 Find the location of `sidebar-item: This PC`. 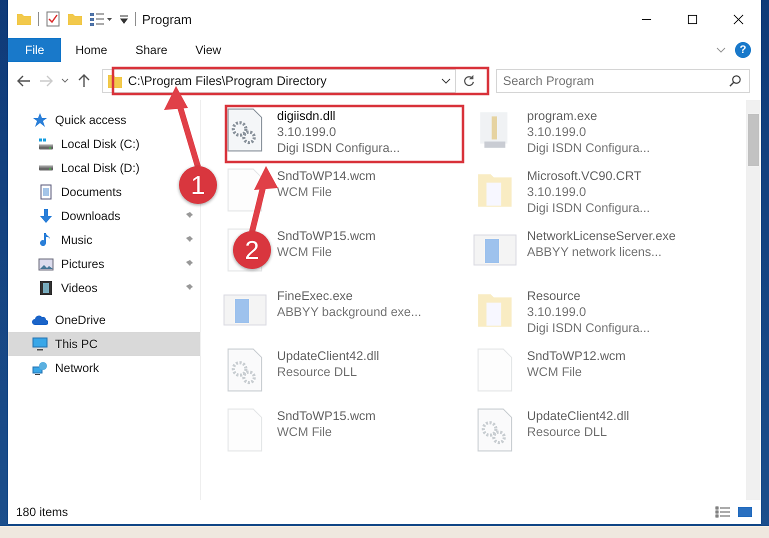

sidebar-item: This PC is located at coordinates (104, 344).